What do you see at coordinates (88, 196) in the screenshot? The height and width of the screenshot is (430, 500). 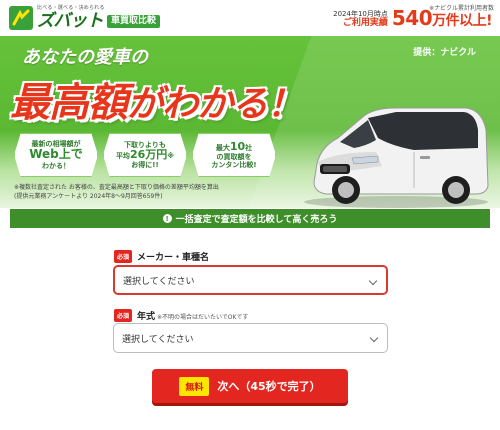 I see `hero-footnote-source: (提供元業務アンケートより 2024年8〜9月回答659件)` at bounding box center [88, 196].